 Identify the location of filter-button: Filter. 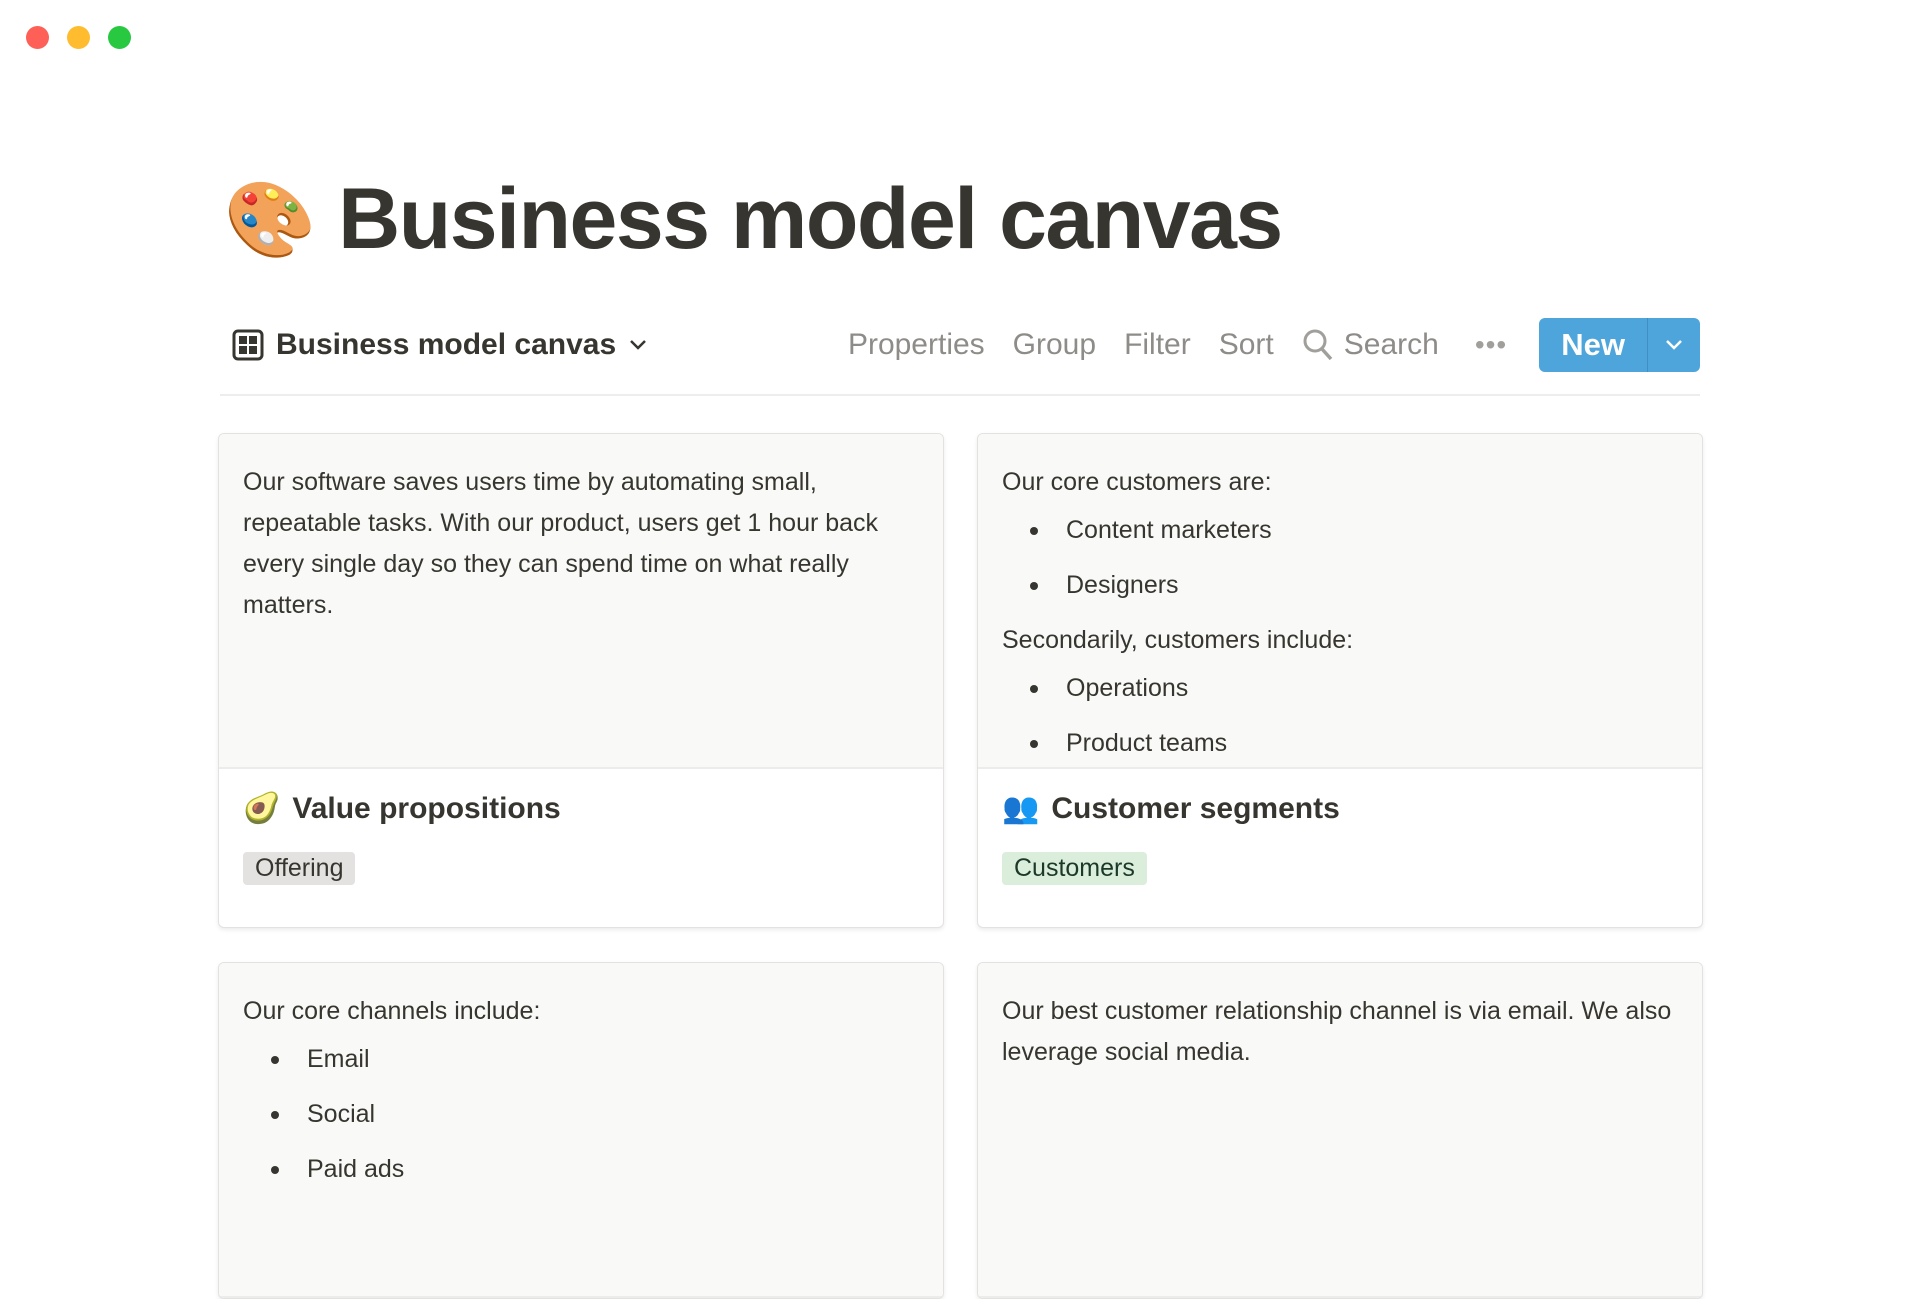
(1157, 345).